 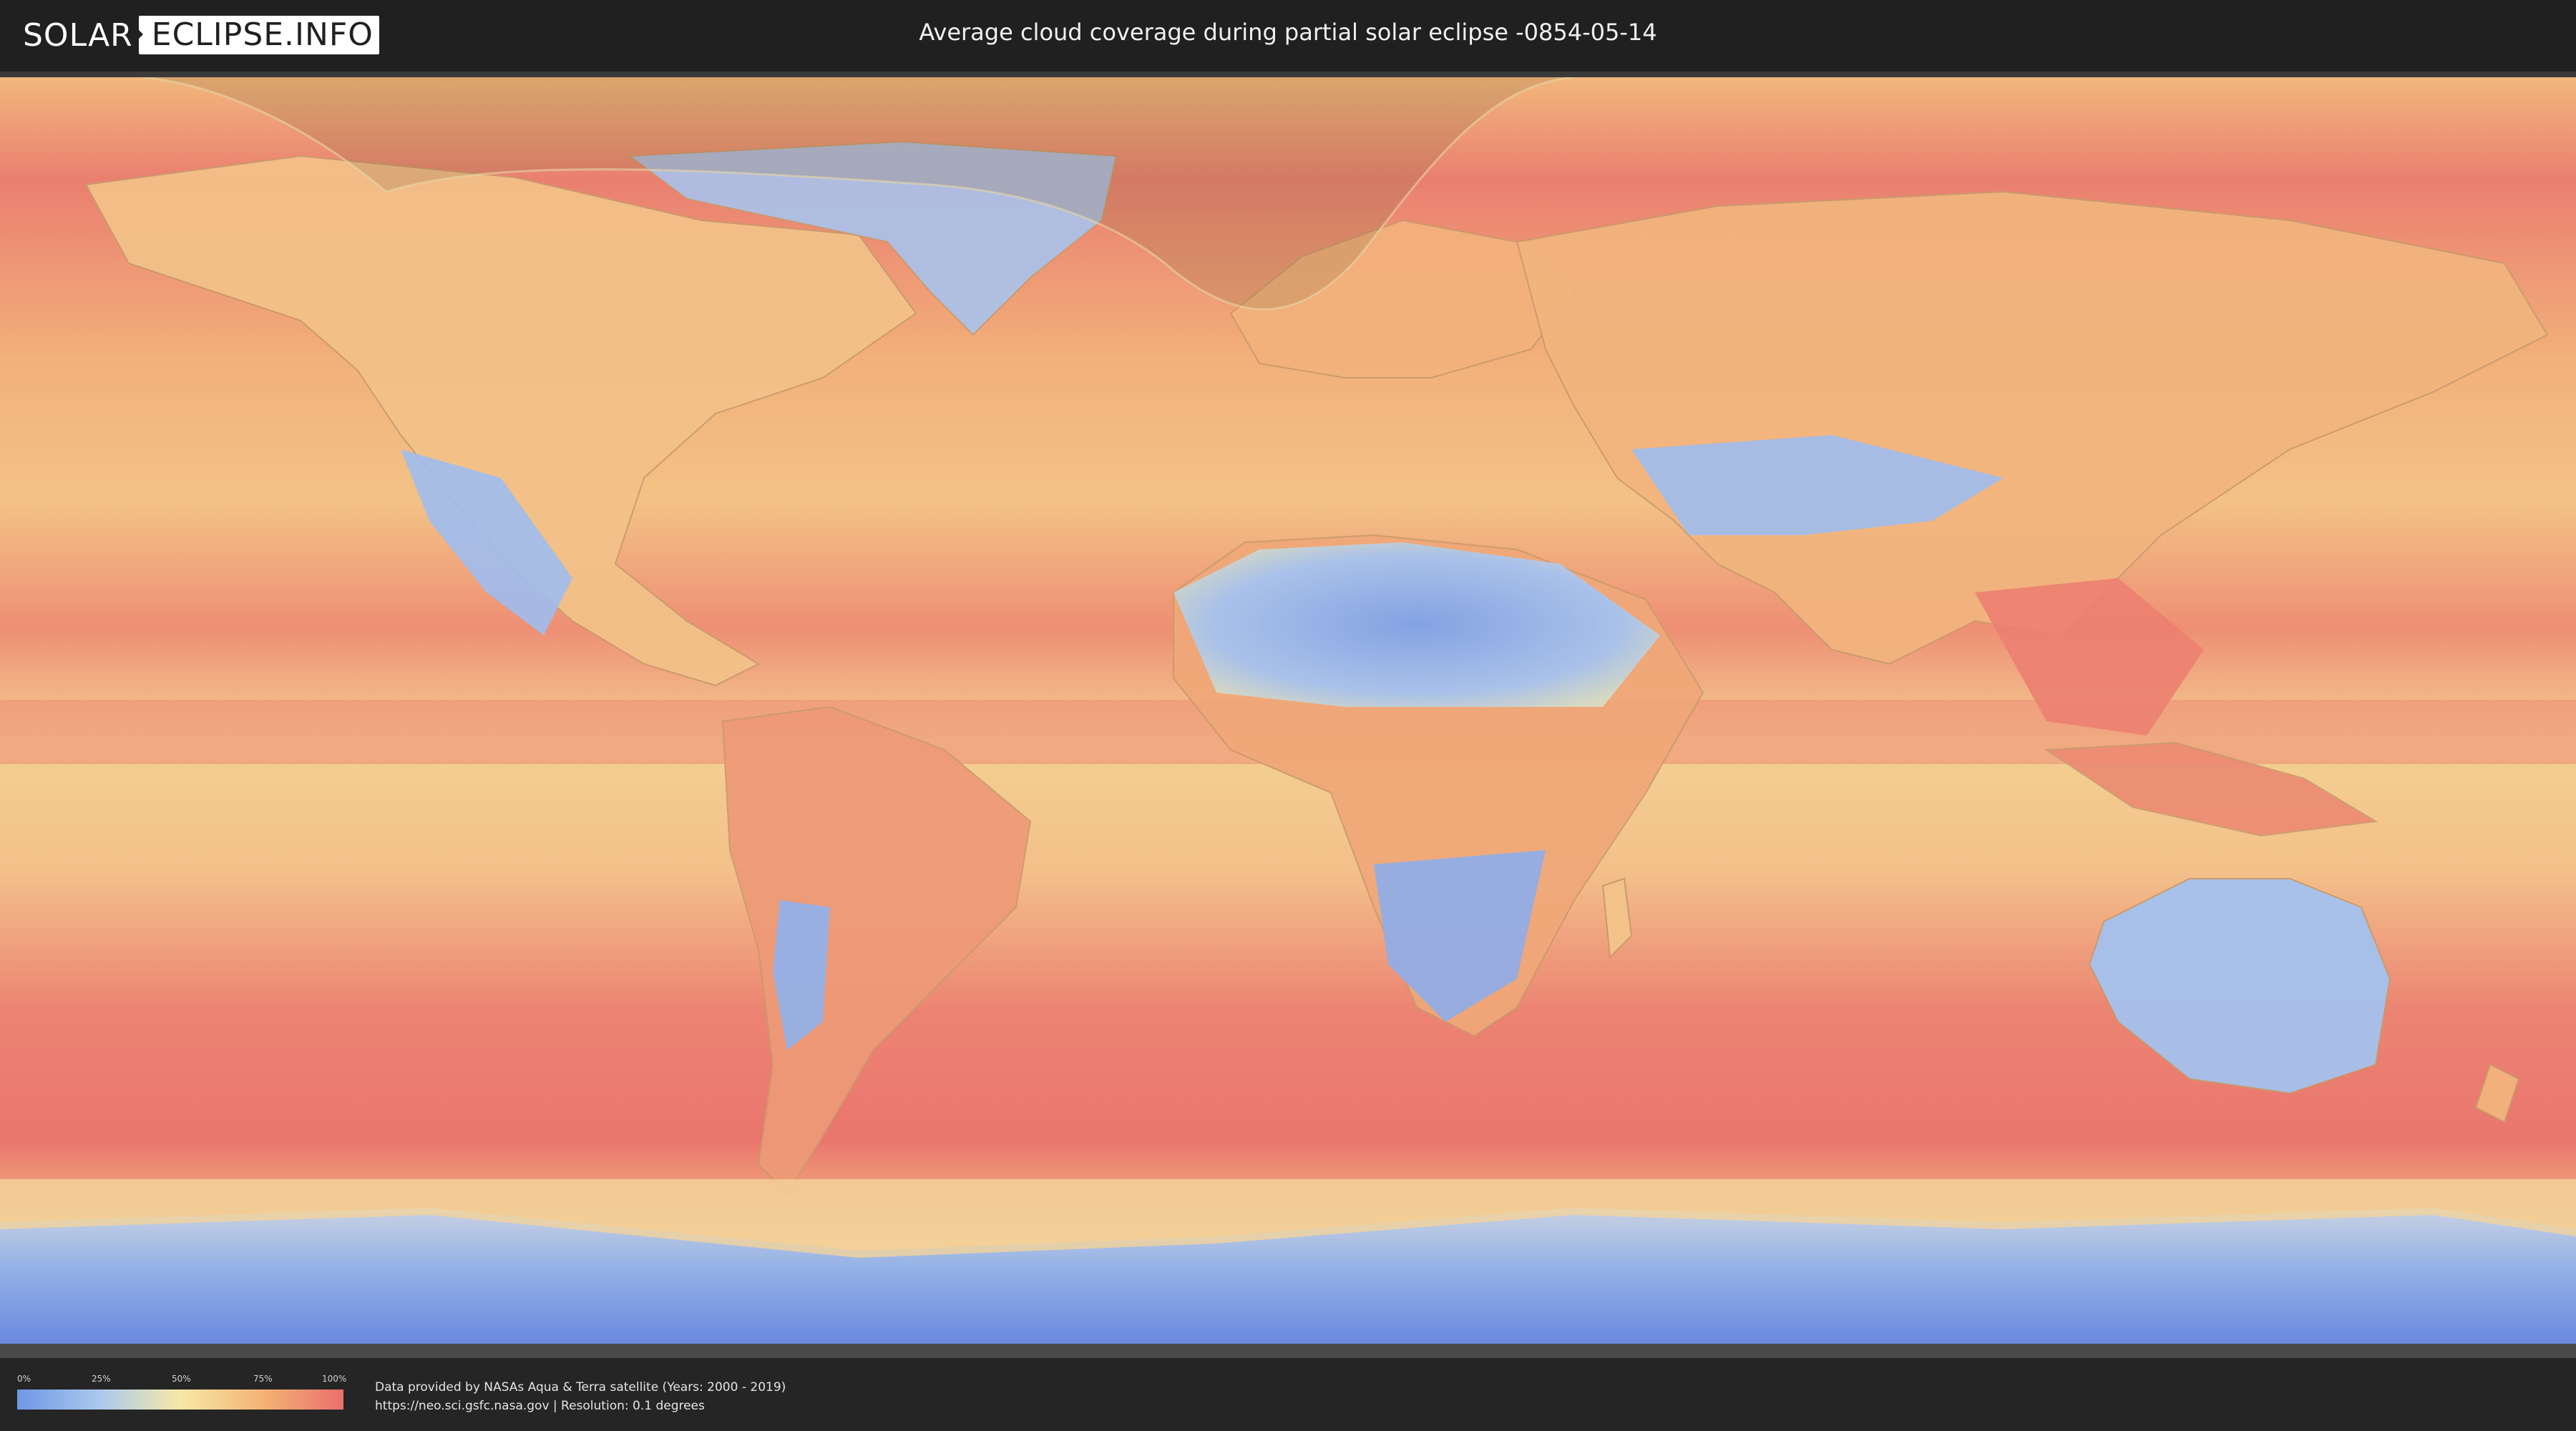 What do you see at coordinates (101, 1379) in the screenshot?
I see `legend-tick: 25%` at bounding box center [101, 1379].